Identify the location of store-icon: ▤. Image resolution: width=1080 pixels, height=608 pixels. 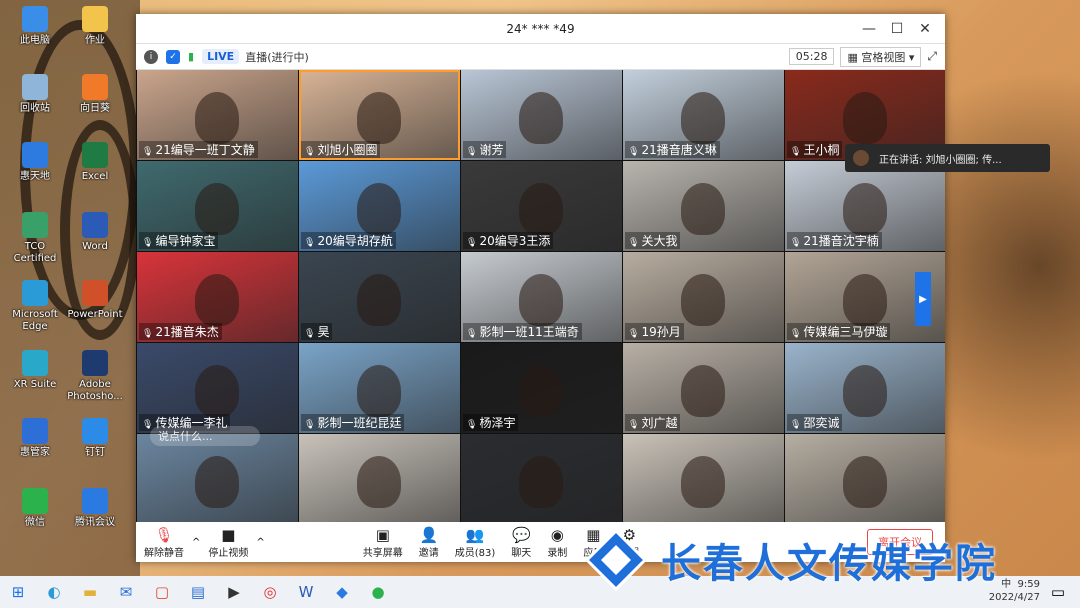
(198, 592).